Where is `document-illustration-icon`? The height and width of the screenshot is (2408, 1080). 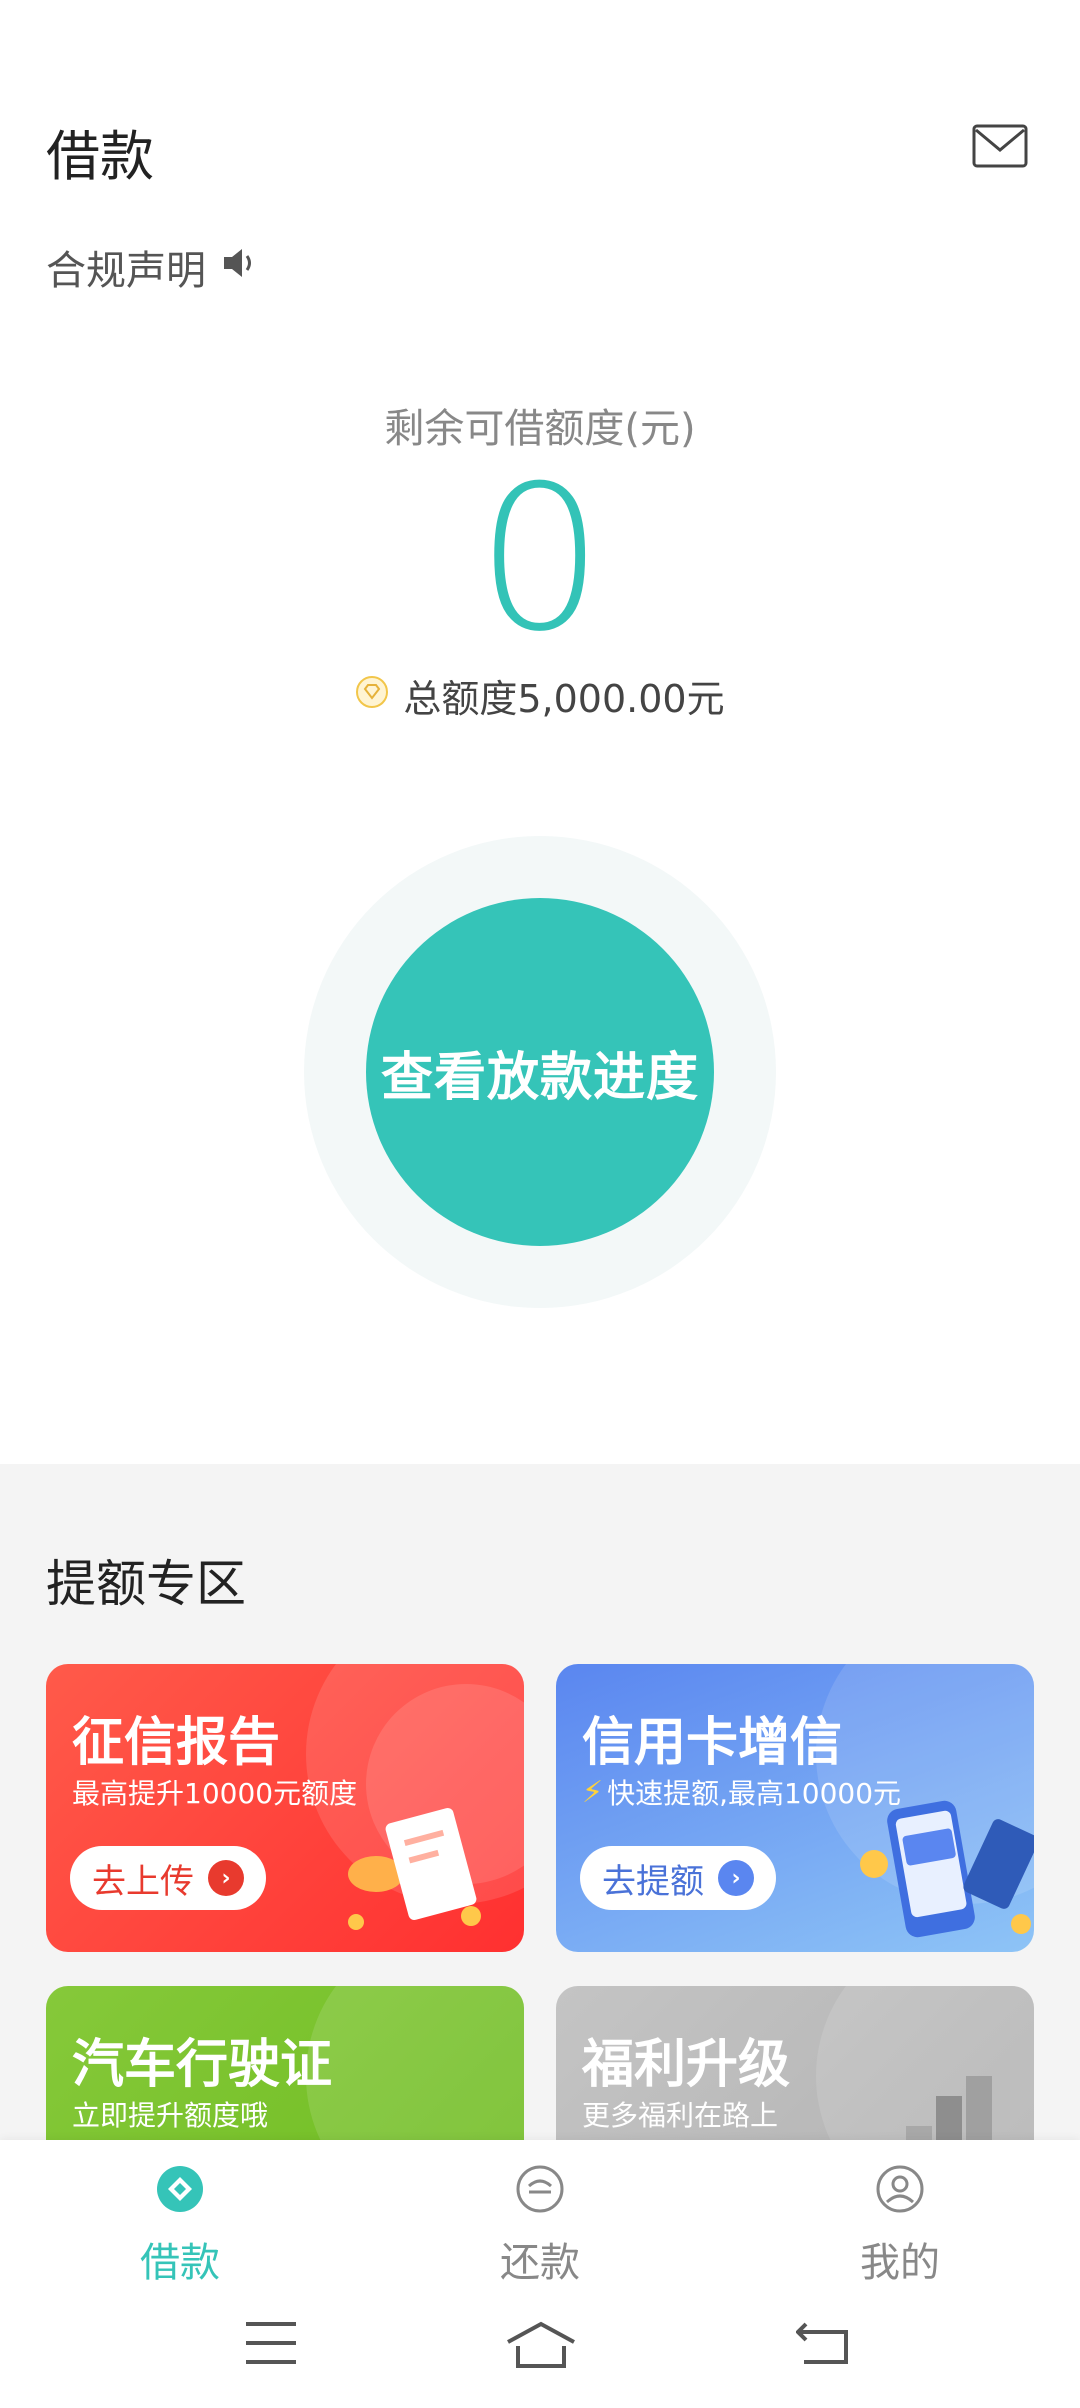
document-illustration-icon is located at coordinates (421, 1876).